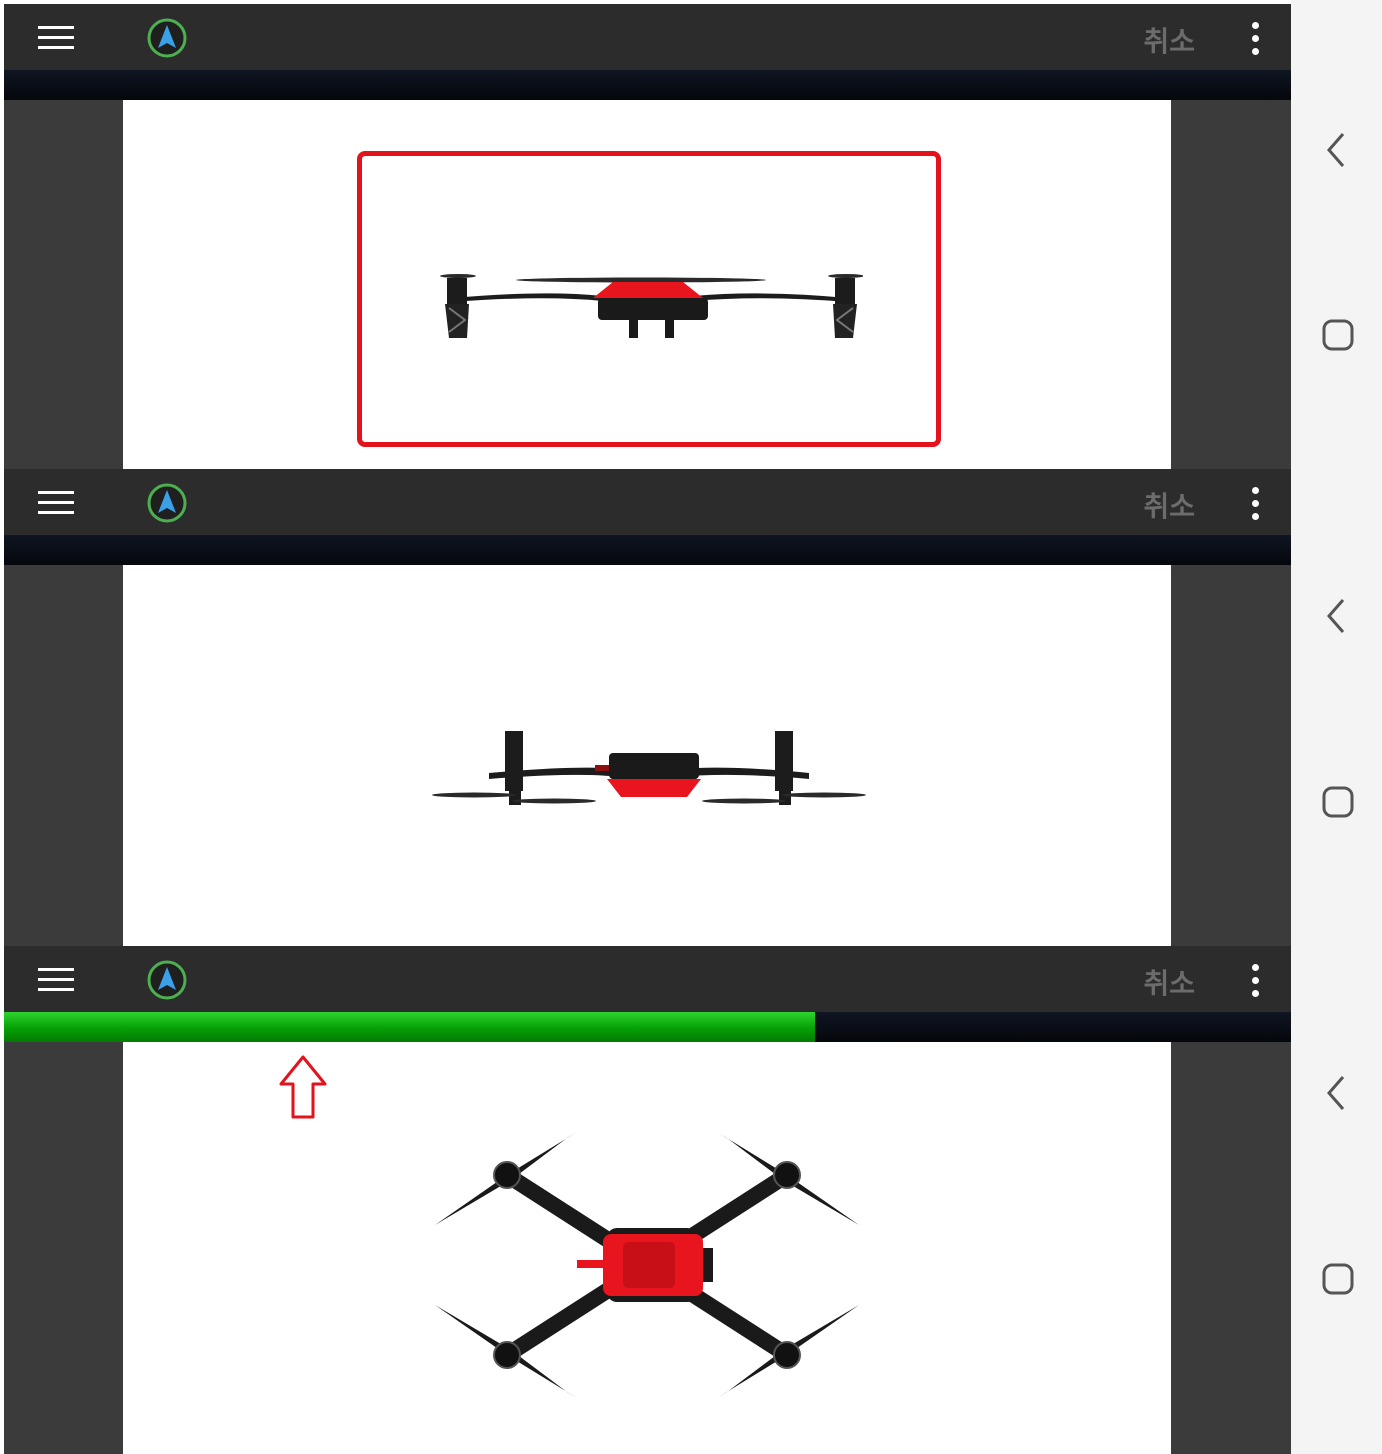  I want to click on system-navigation-bar, so click(1336, 727).